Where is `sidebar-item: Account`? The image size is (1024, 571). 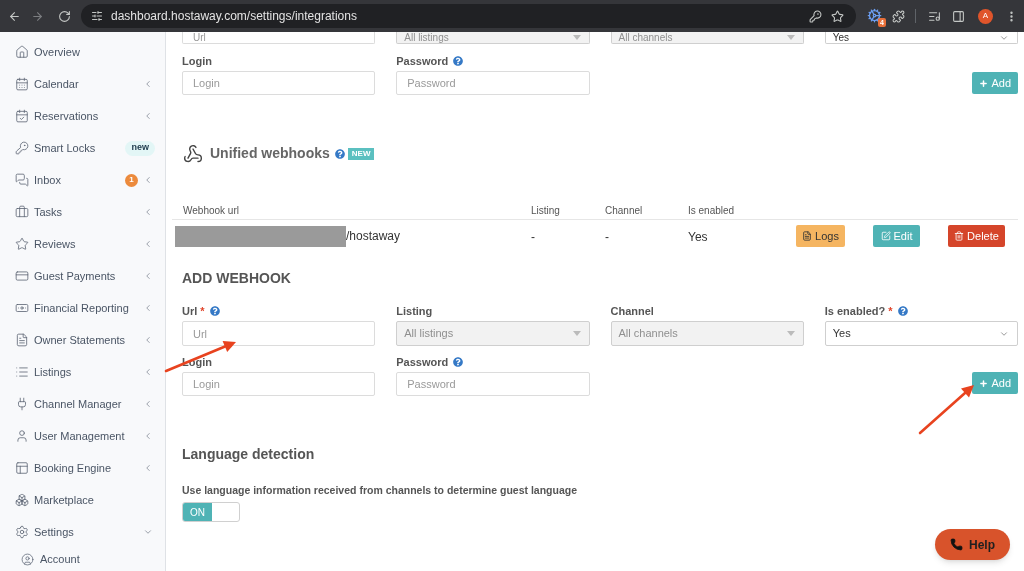 sidebar-item: Account is located at coordinates (50, 559).